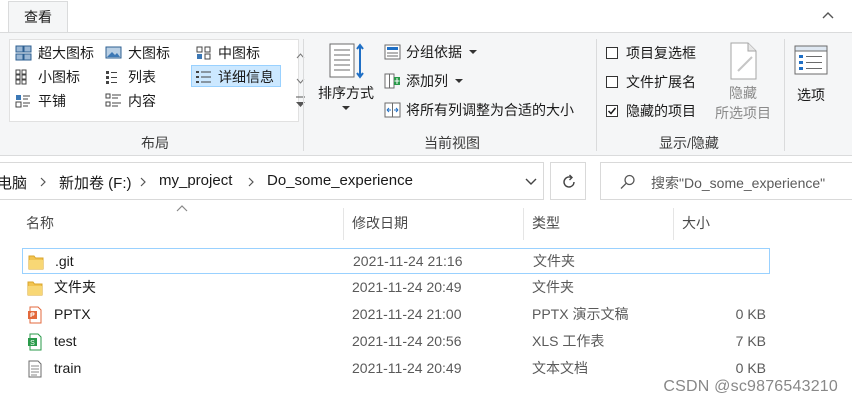  I want to click on group-by-label: 分组依据, so click(434, 52).